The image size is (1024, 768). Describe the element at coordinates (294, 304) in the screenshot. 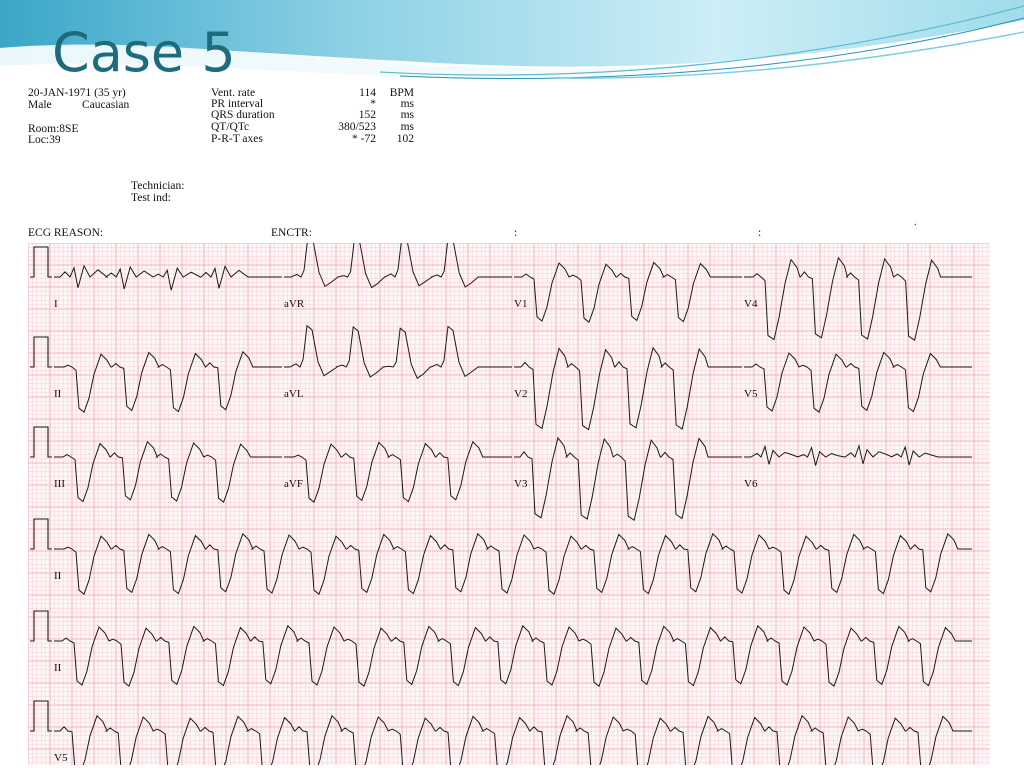

I see `lead-label: aVR` at that location.